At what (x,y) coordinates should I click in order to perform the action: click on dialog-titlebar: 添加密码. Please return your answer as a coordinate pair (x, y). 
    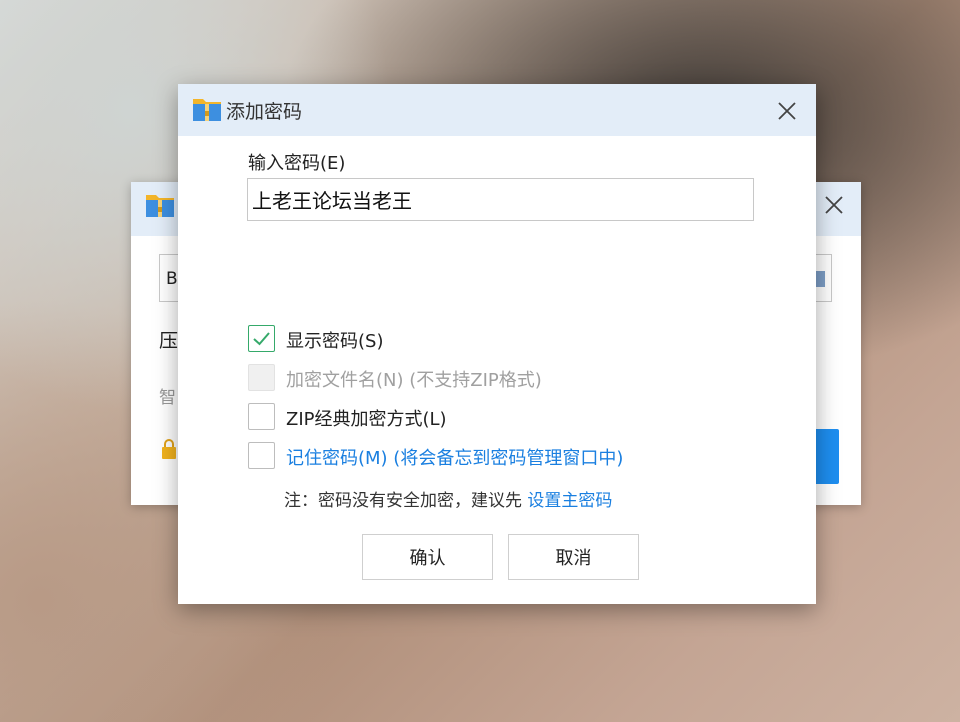
    Looking at the image, I should click on (497, 110).